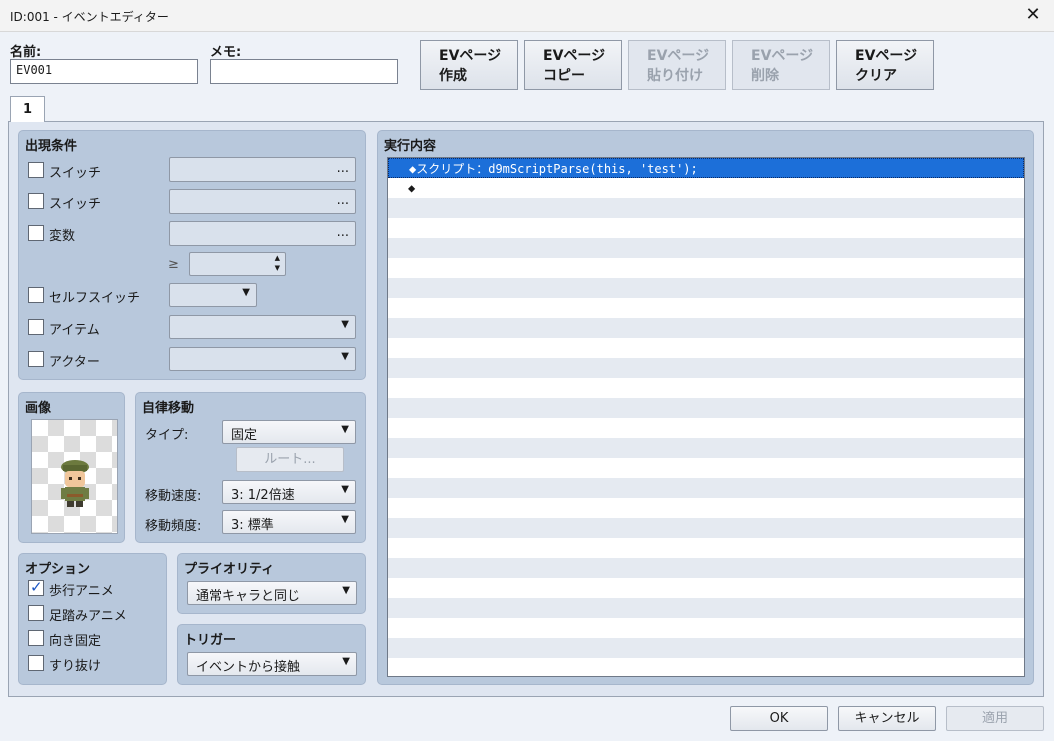  I want to click on self-switch-checkbox, so click(36, 295).